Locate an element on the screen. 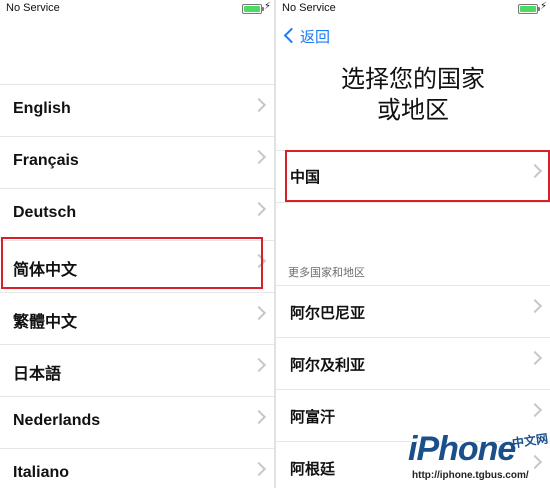  watermark-cn: 中文网 is located at coordinates (530, 441).